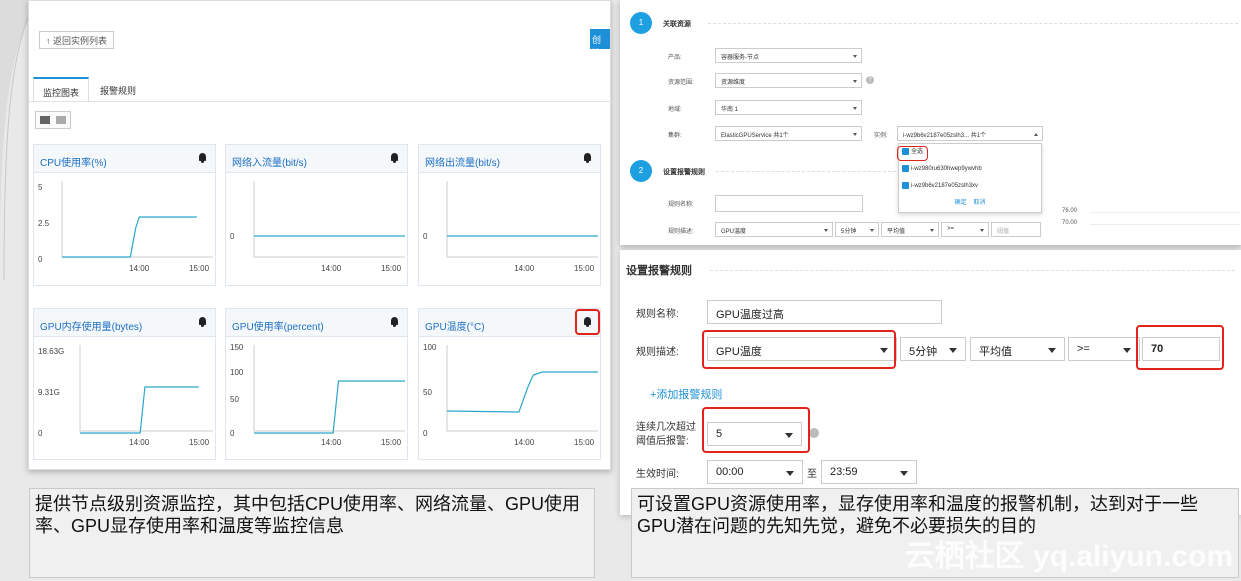  I want to click on chart-panel-header: GPU内存使用量(bytes), so click(124, 323).